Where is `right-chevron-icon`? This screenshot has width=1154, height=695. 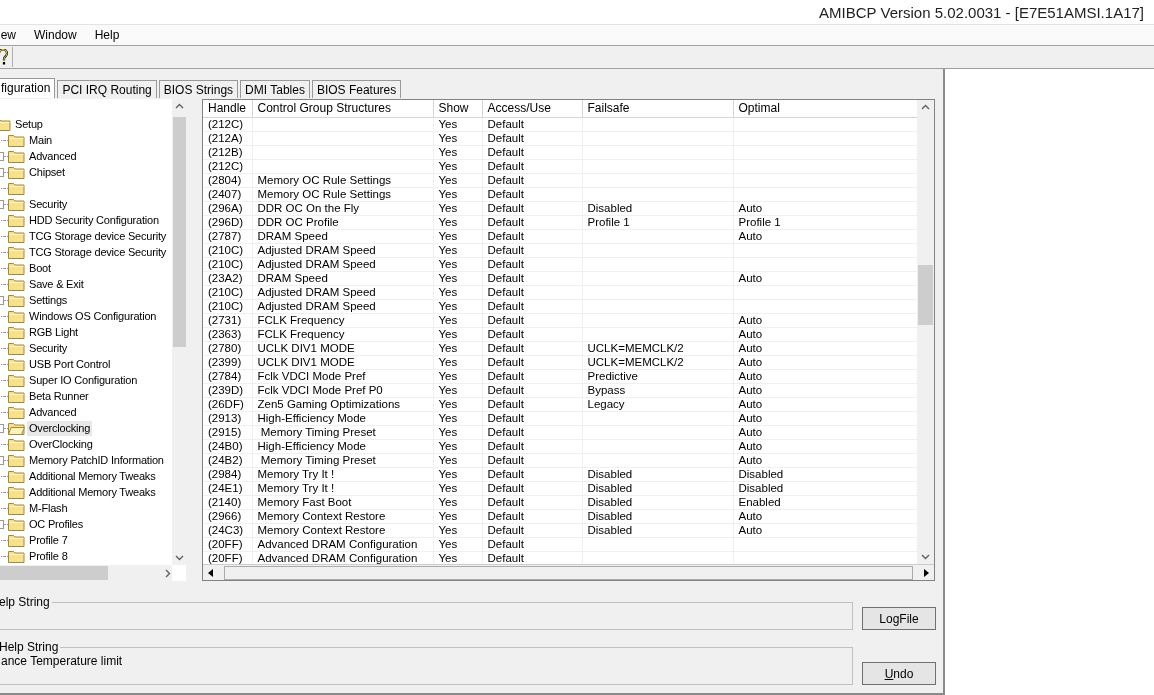 right-chevron-icon is located at coordinates (167, 573).